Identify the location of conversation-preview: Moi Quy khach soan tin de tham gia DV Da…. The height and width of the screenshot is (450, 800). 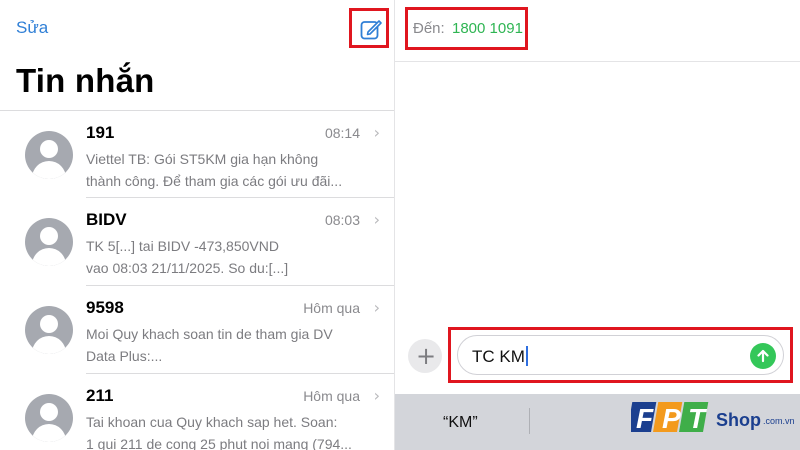
(232, 345).